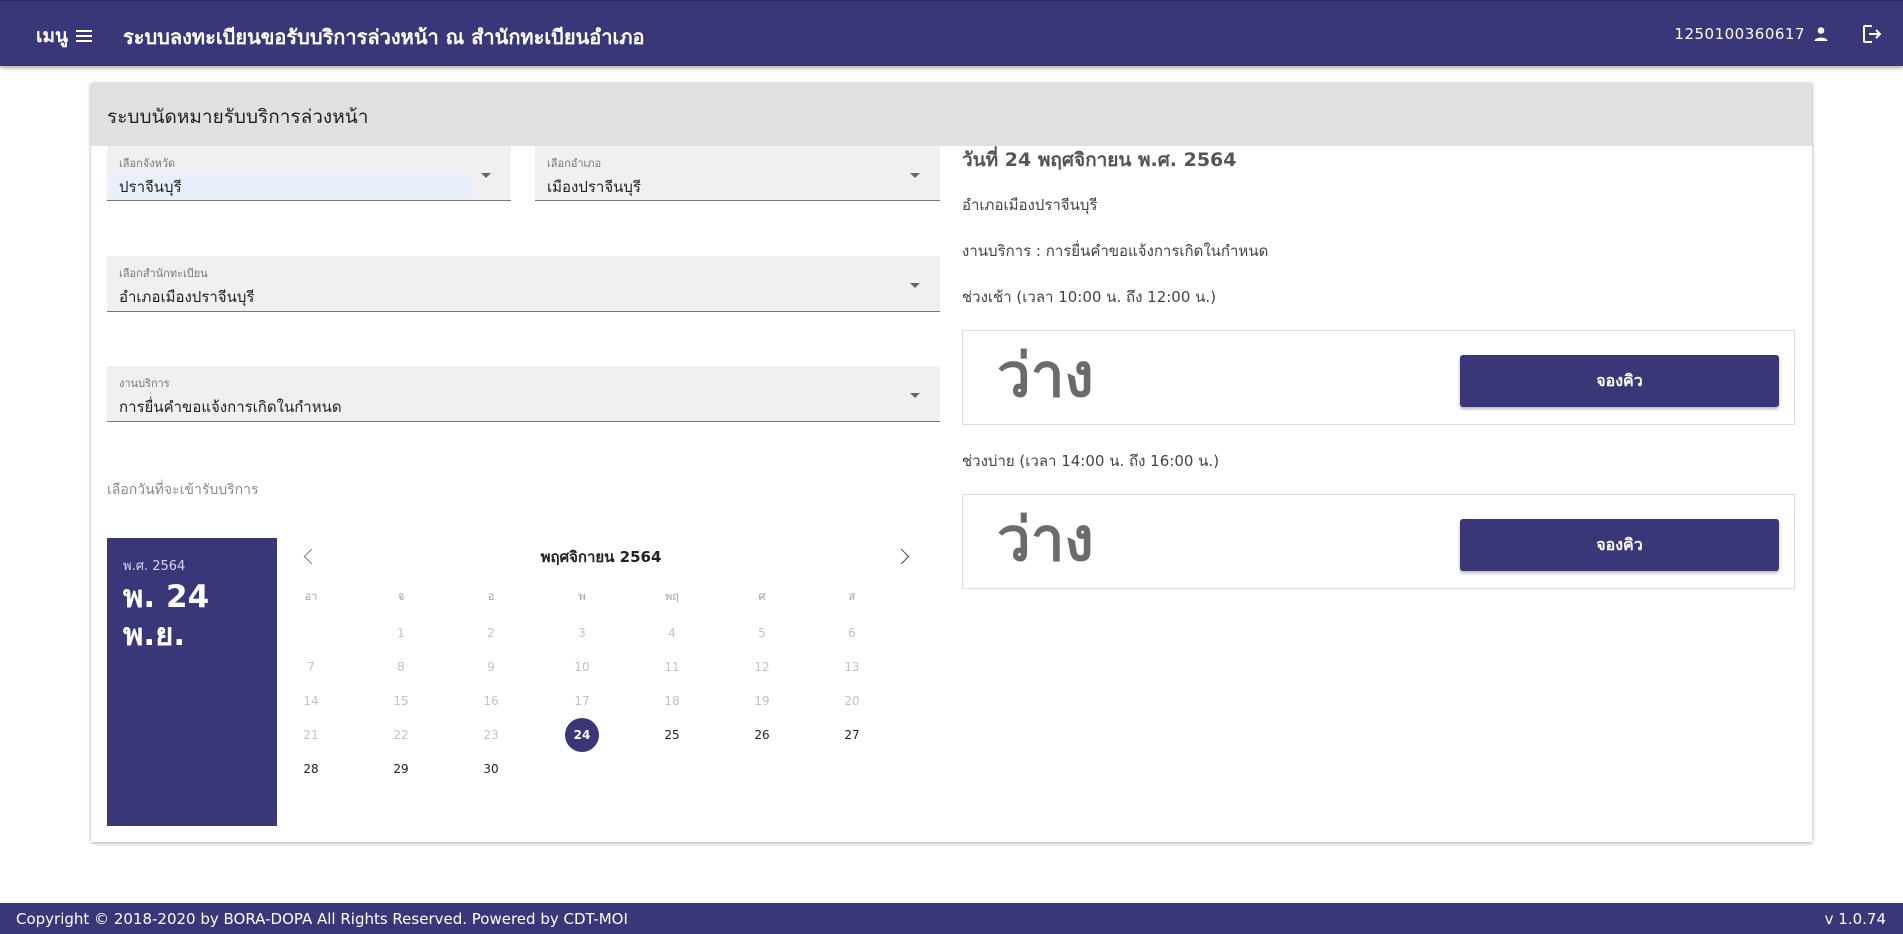 The image size is (1903, 934). What do you see at coordinates (1619, 381) in the screenshot?
I see `book-morning-button: จองคิว` at bounding box center [1619, 381].